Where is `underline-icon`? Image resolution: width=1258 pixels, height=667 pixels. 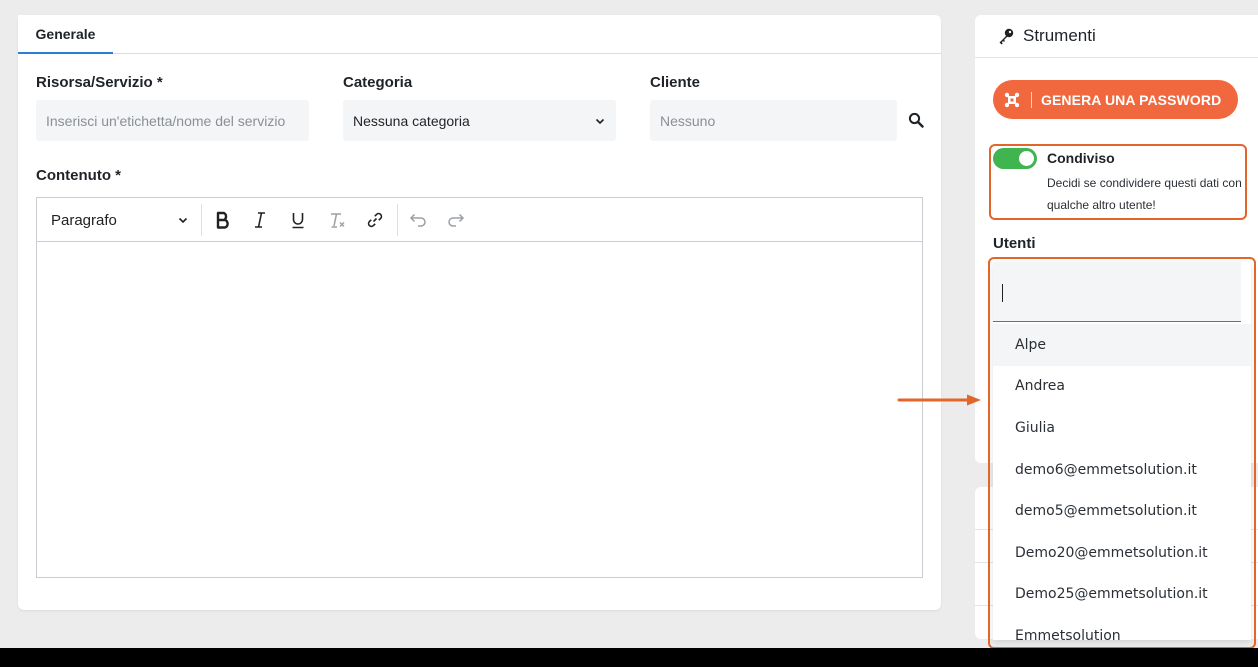
underline-icon is located at coordinates (298, 220).